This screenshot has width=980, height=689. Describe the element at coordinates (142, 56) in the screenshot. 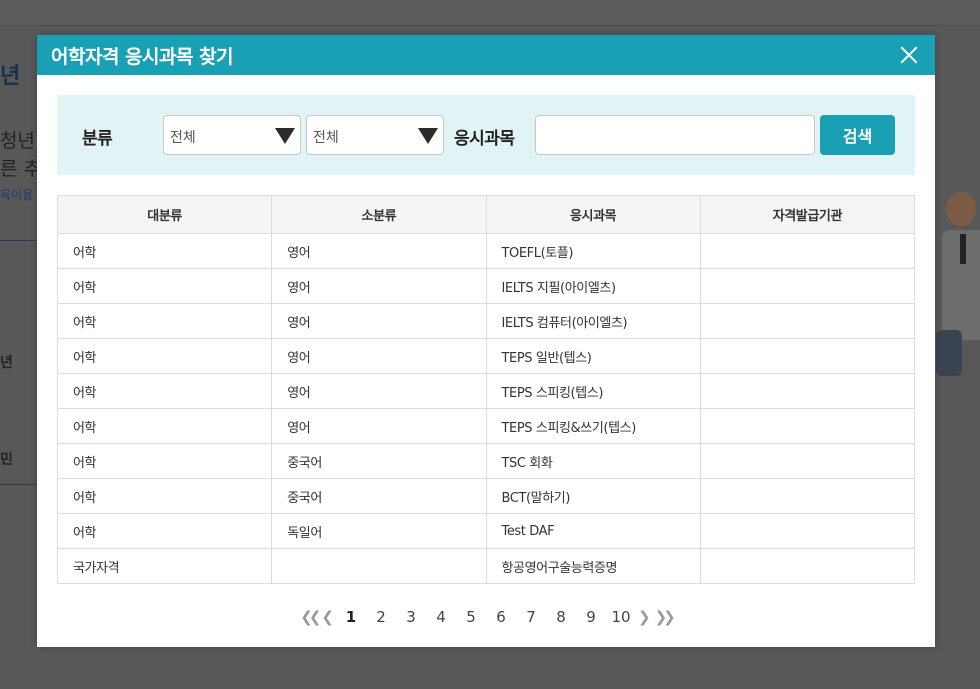

I see `modal-title: 어학자격 응시과목 찾기` at that location.